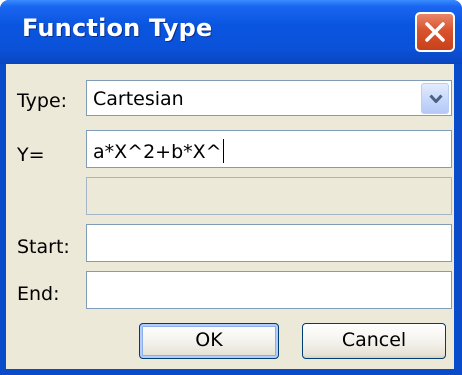 The height and width of the screenshot is (375, 462). Describe the element at coordinates (269, 243) in the screenshot. I see `start-input` at that location.